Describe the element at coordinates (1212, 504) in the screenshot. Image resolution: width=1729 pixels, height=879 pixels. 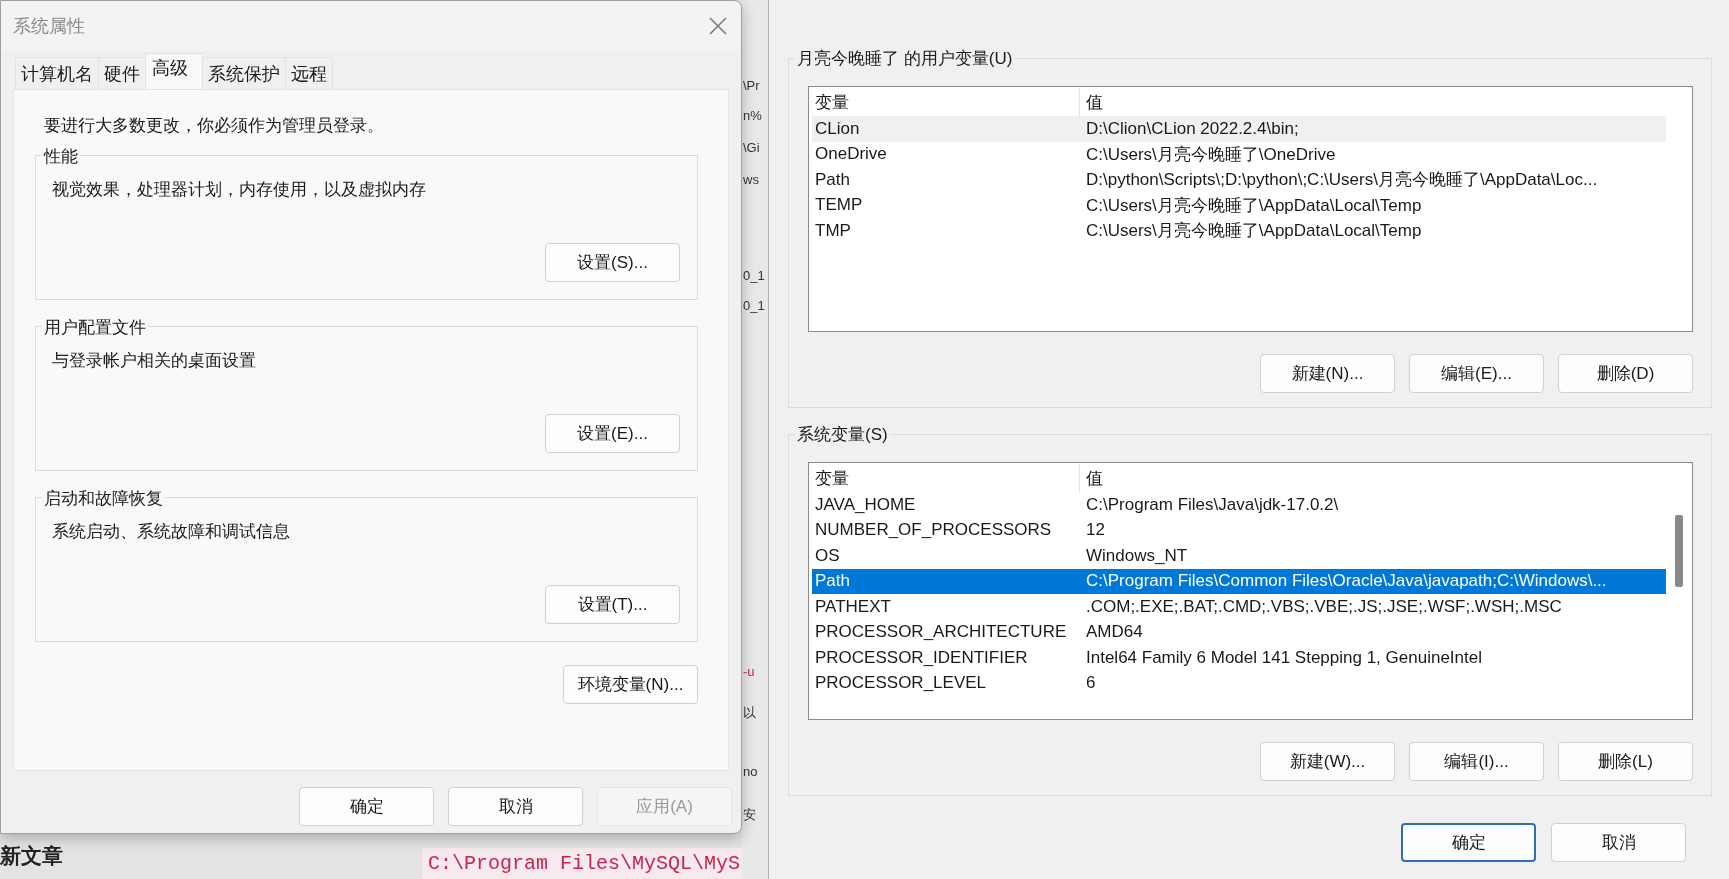
I see `variable-value: C:\Program Files\Java\jdk-17.0.2\` at that location.